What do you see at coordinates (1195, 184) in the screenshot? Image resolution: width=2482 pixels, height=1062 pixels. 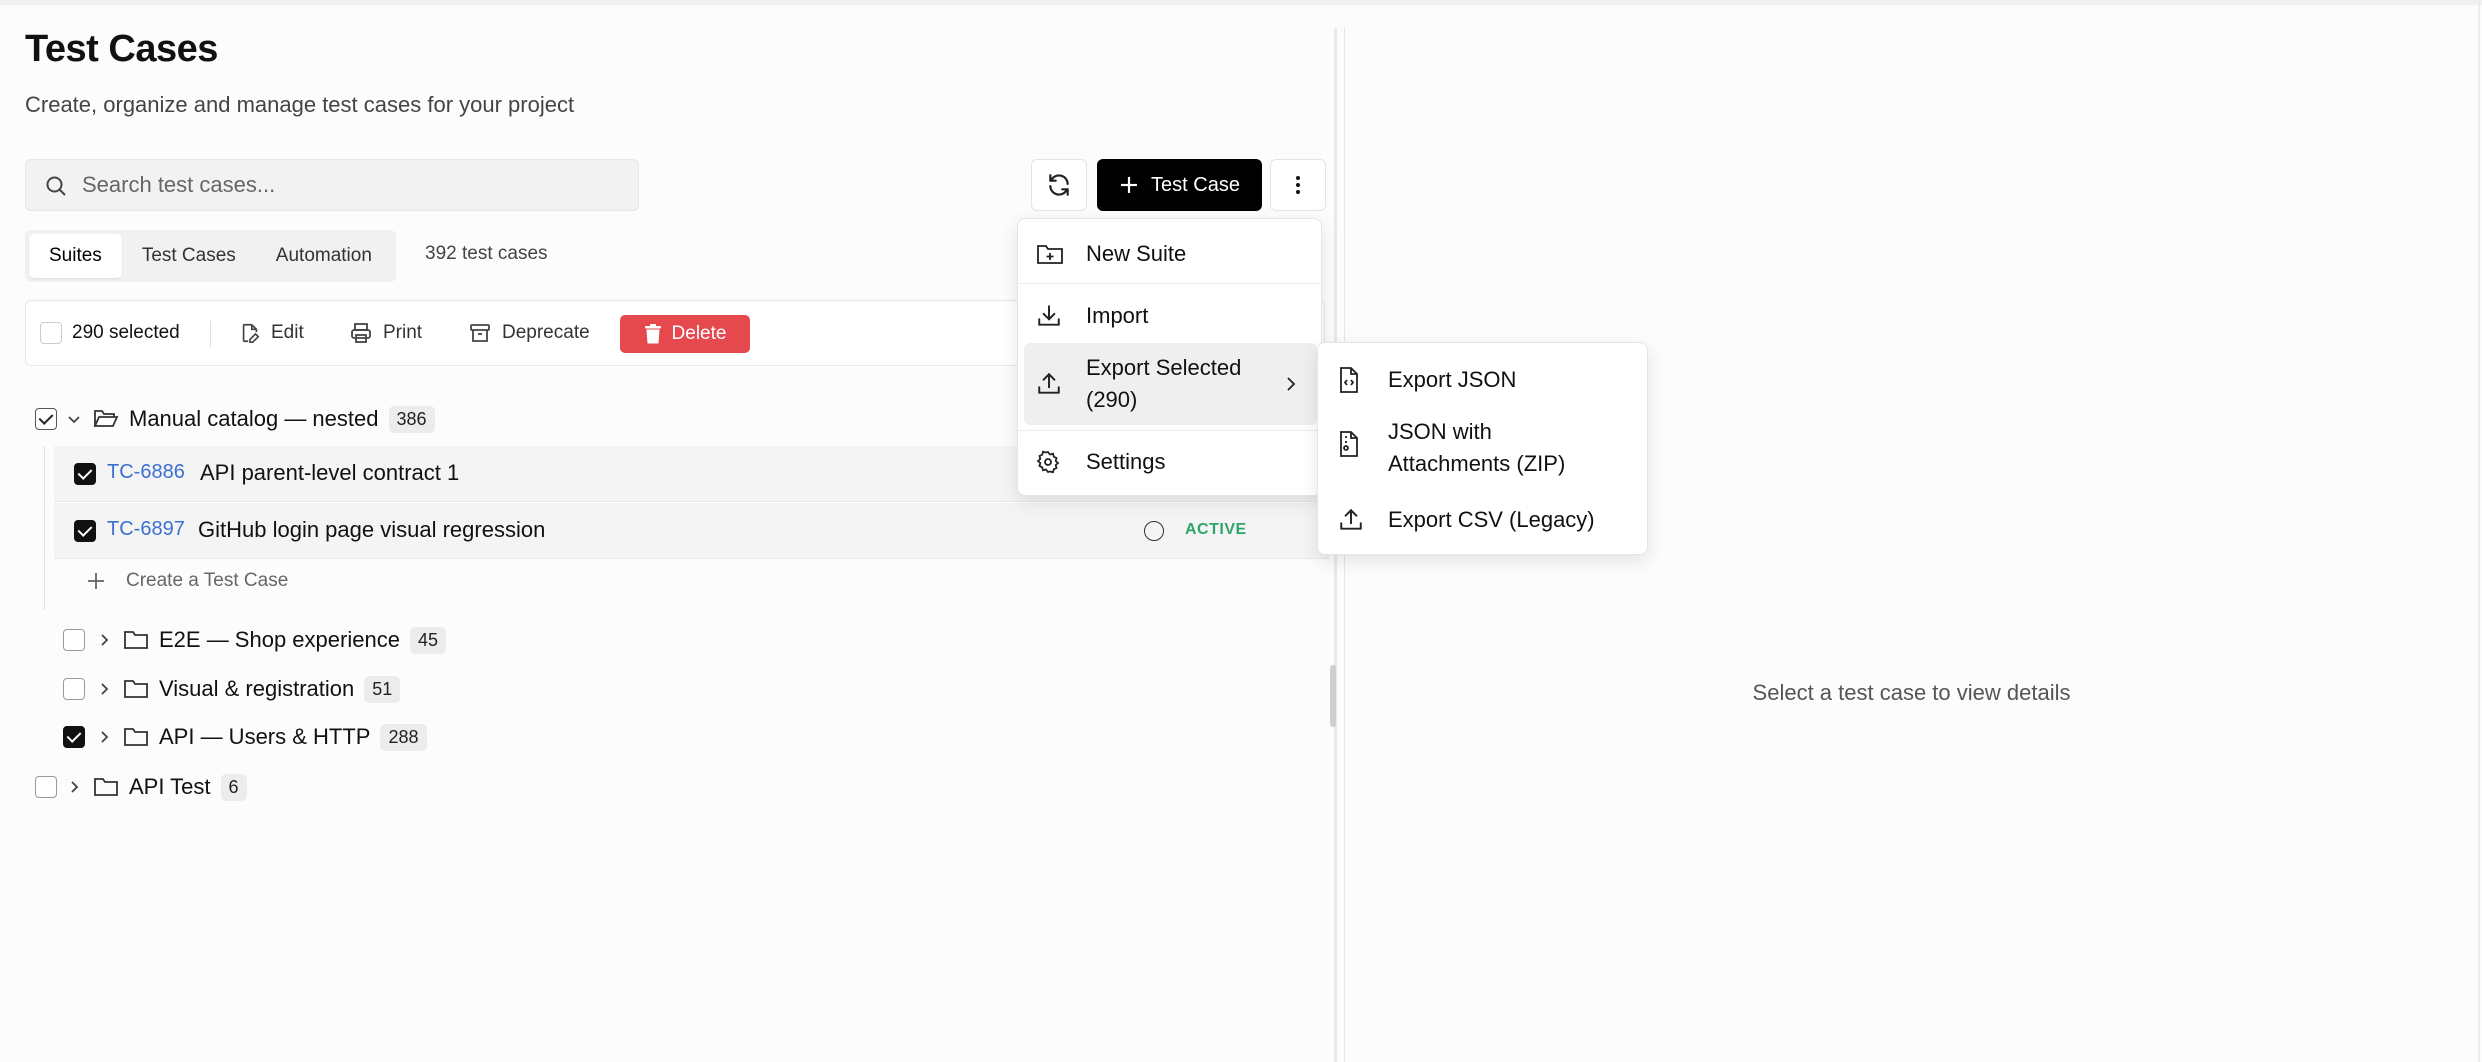 I see `new-test-case-label: Test Case` at bounding box center [1195, 184].